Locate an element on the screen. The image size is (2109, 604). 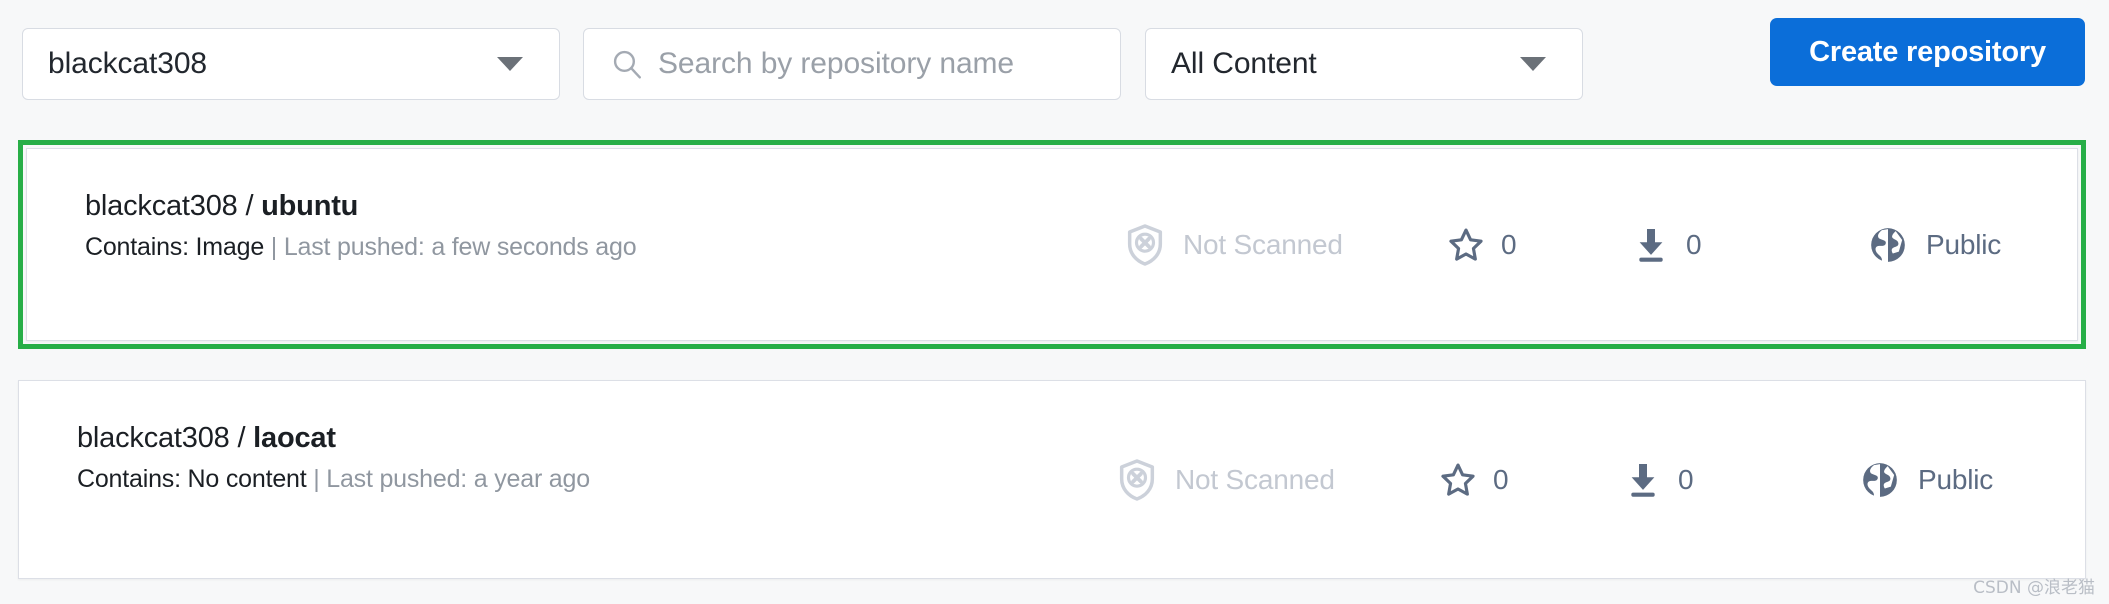
search-input: Search by repository name is located at coordinates (852, 64).